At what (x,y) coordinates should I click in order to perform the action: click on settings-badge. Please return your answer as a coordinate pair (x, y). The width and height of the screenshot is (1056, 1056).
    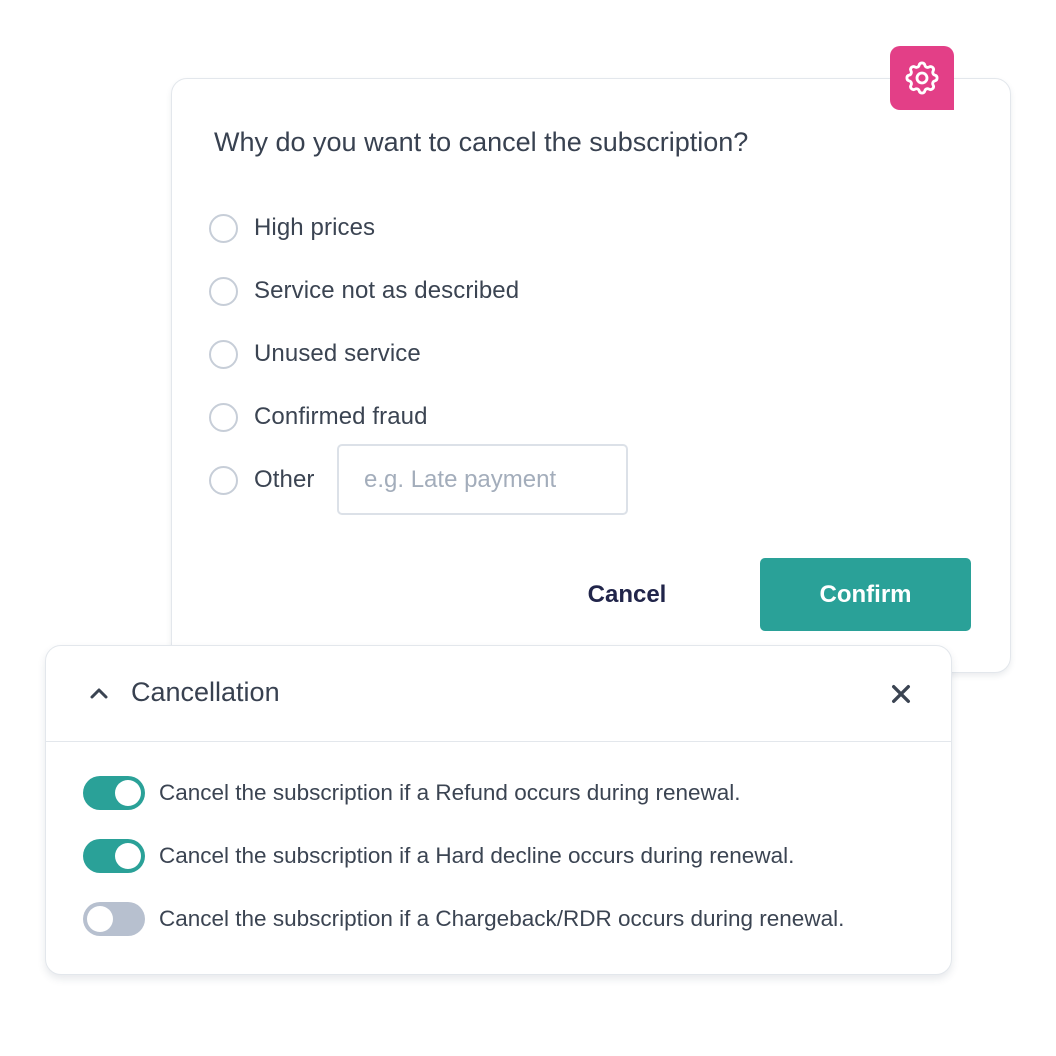
    Looking at the image, I should click on (922, 78).